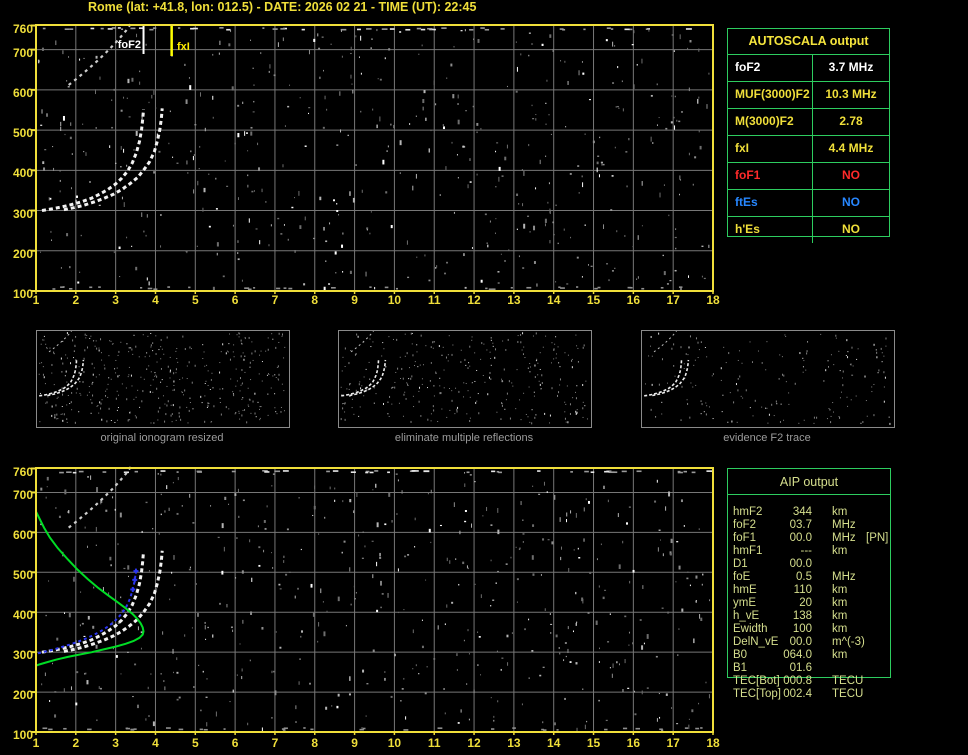  Describe the element at coordinates (22, 92) in the screenshot. I see `y-tick-label: 600` at that location.